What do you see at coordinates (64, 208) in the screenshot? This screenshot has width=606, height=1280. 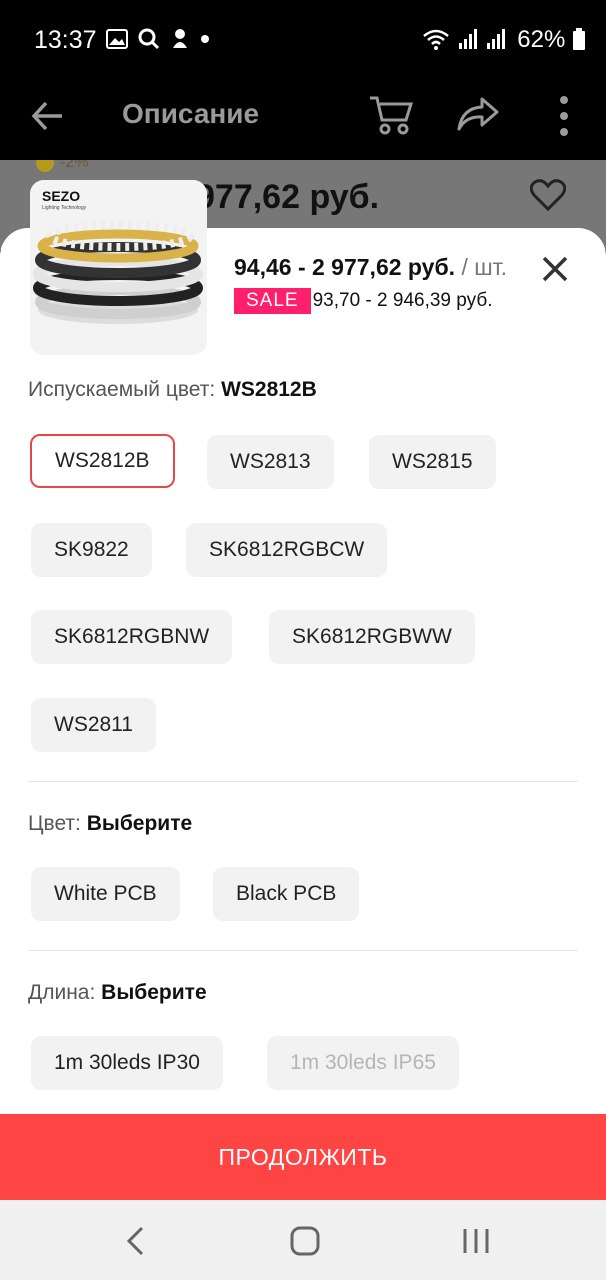 I see `brand-tagline: Lighting Technology` at bounding box center [64, 208].